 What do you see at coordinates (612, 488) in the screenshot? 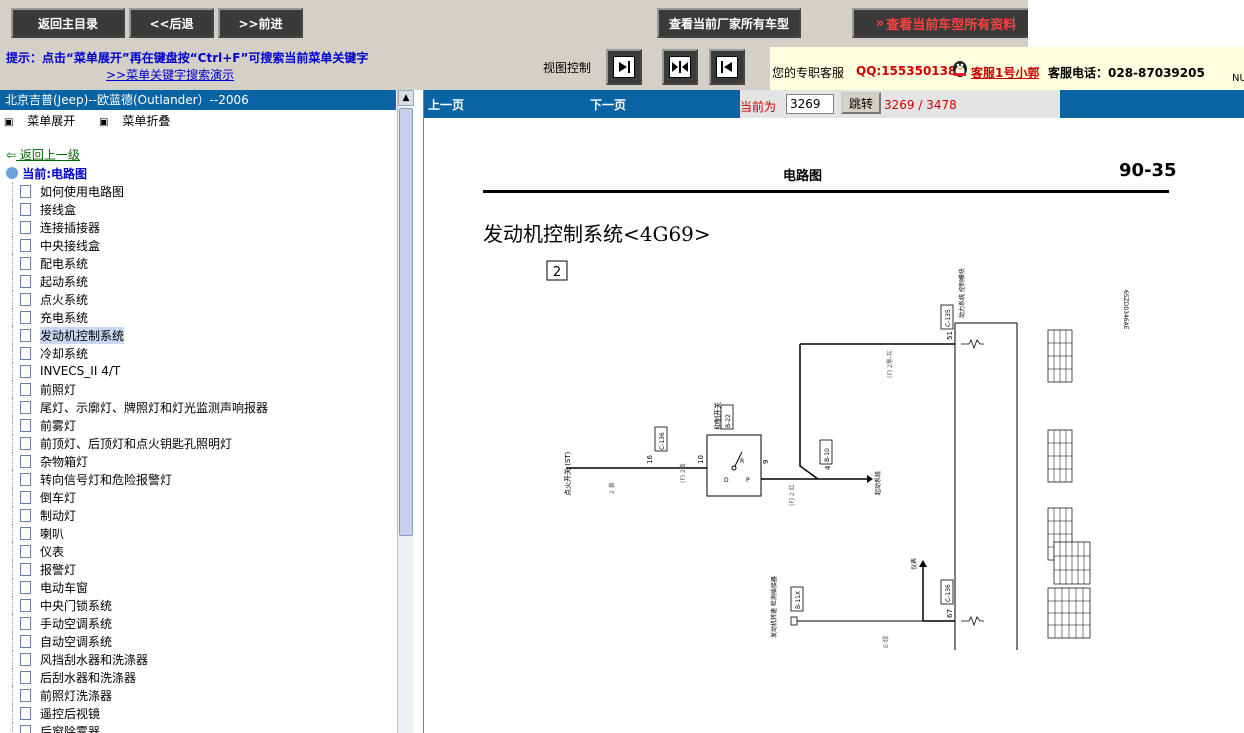
I see `label-wire-2ly: 2 黄` at bounding box center [612, 488].